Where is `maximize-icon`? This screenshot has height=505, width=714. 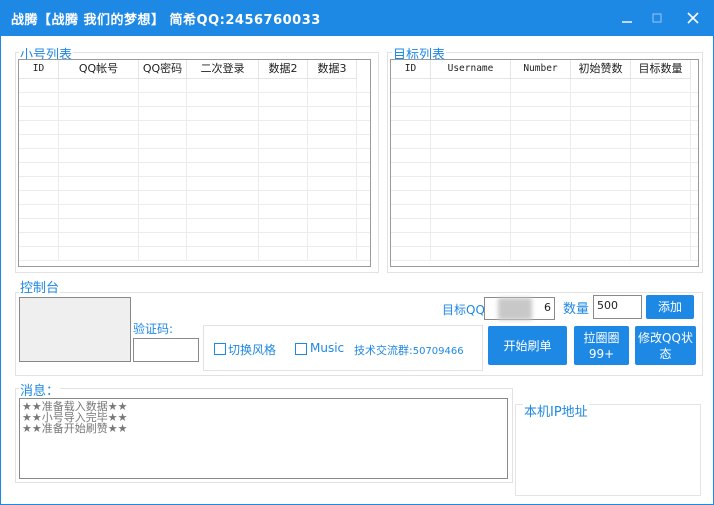 maximize-icon is located at coordinates (657, 18).